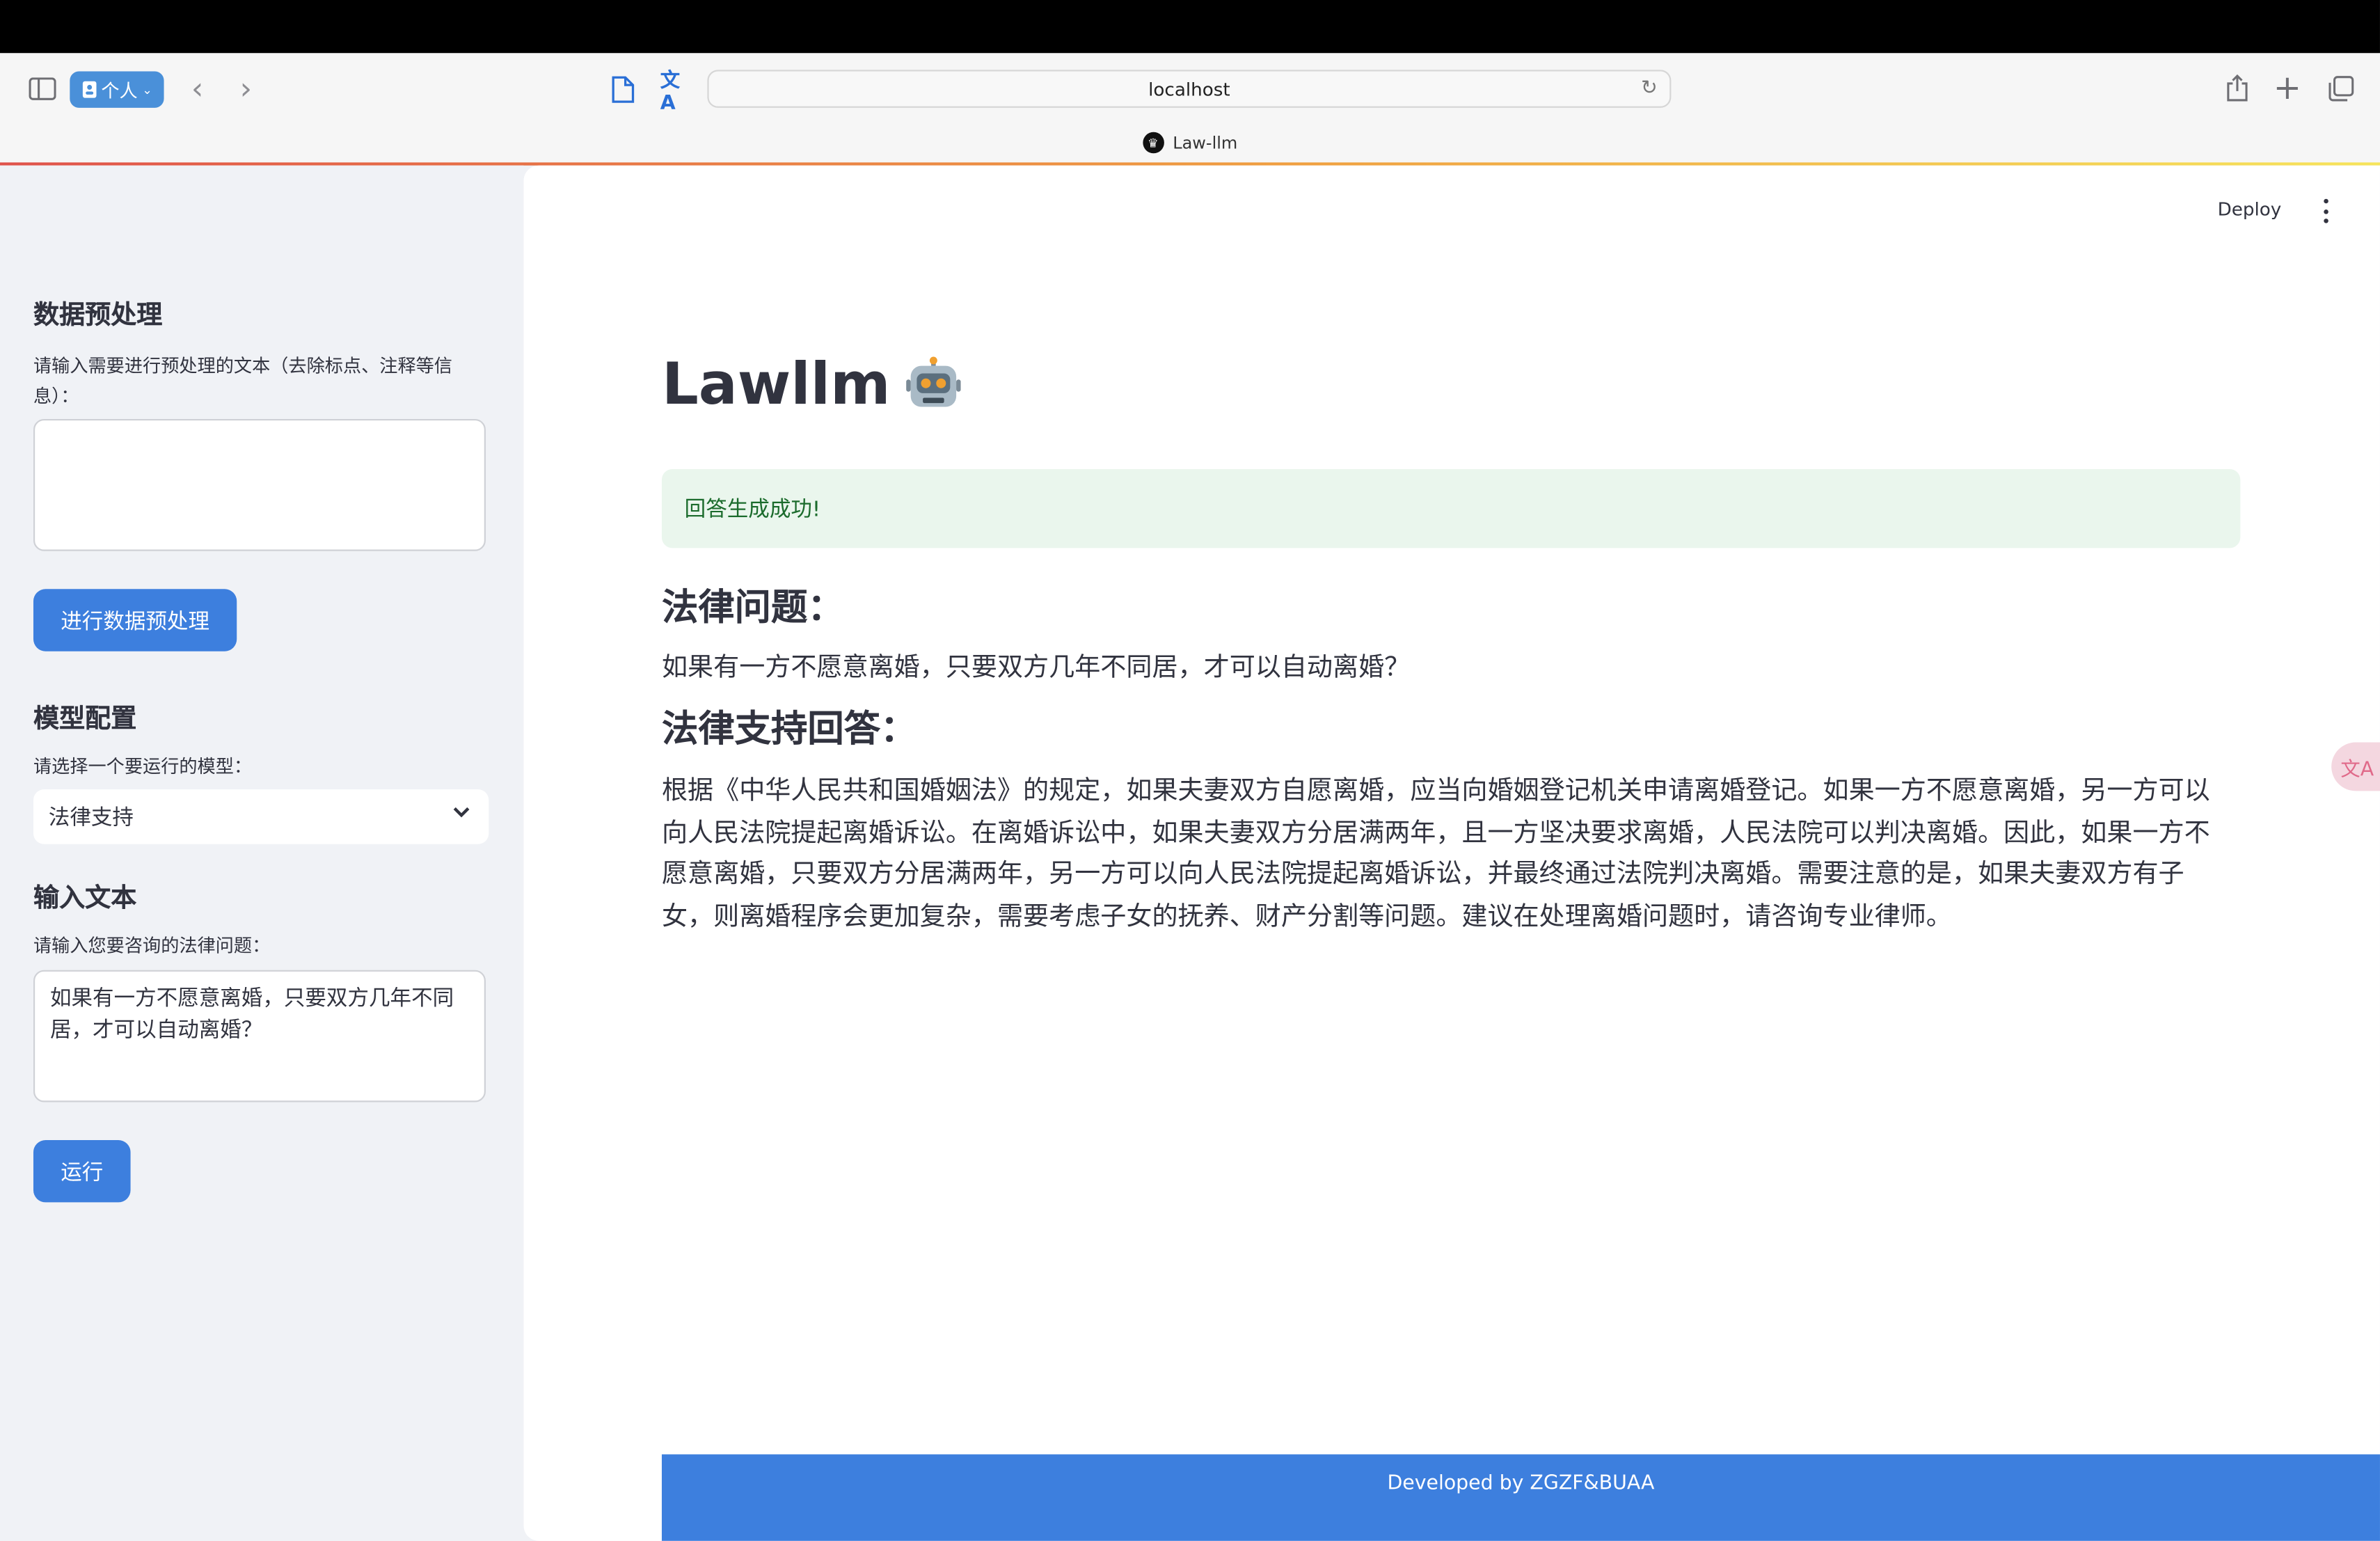 The height and width of the screenshot is (1541, 2380). Describe the element at coordinates (2237, 88) in the screenshot. I see `share-icon` at that location.